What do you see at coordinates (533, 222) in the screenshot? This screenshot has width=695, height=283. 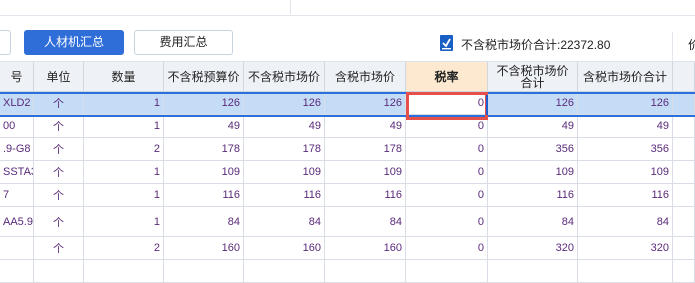 I see `cell-market-total: 84` at bounding box center [533, 222].